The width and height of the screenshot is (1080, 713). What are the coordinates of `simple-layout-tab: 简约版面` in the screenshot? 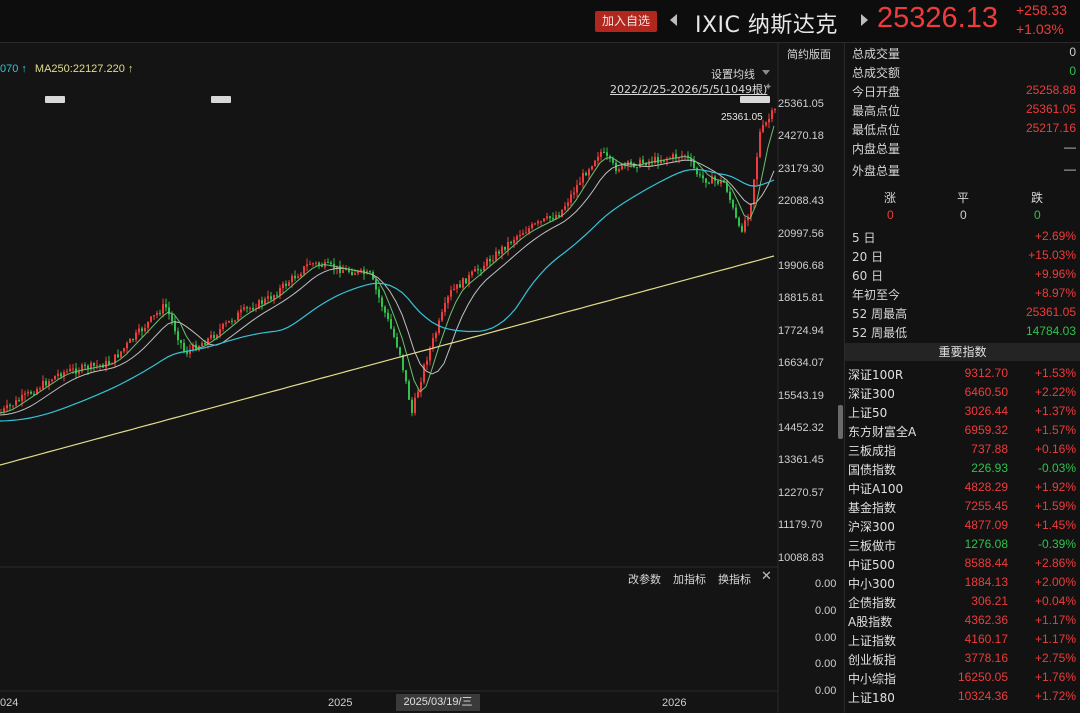 It's located at (809, 54).